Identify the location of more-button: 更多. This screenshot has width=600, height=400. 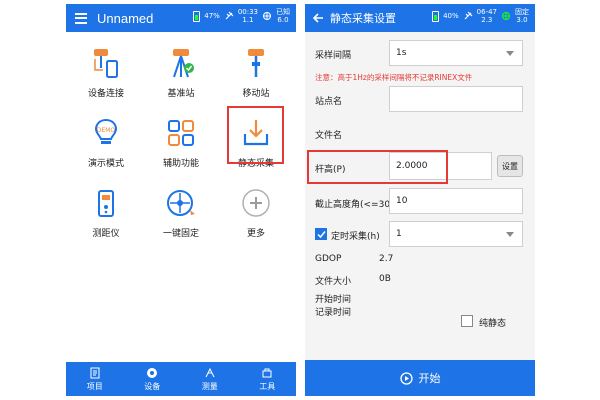
(256, 215).